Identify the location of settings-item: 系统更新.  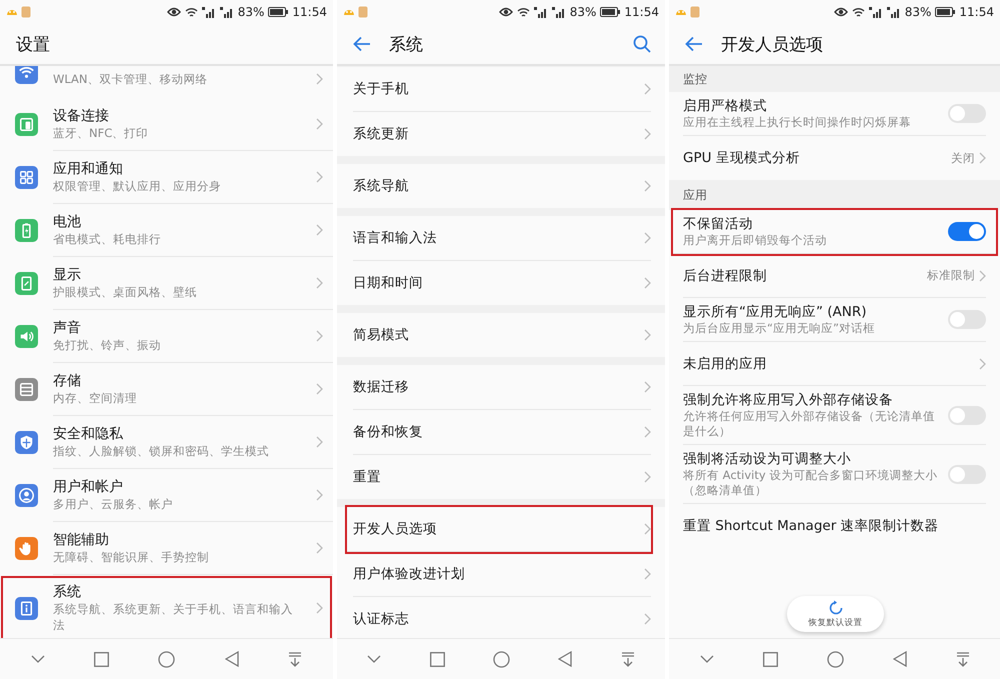
(502, 134).